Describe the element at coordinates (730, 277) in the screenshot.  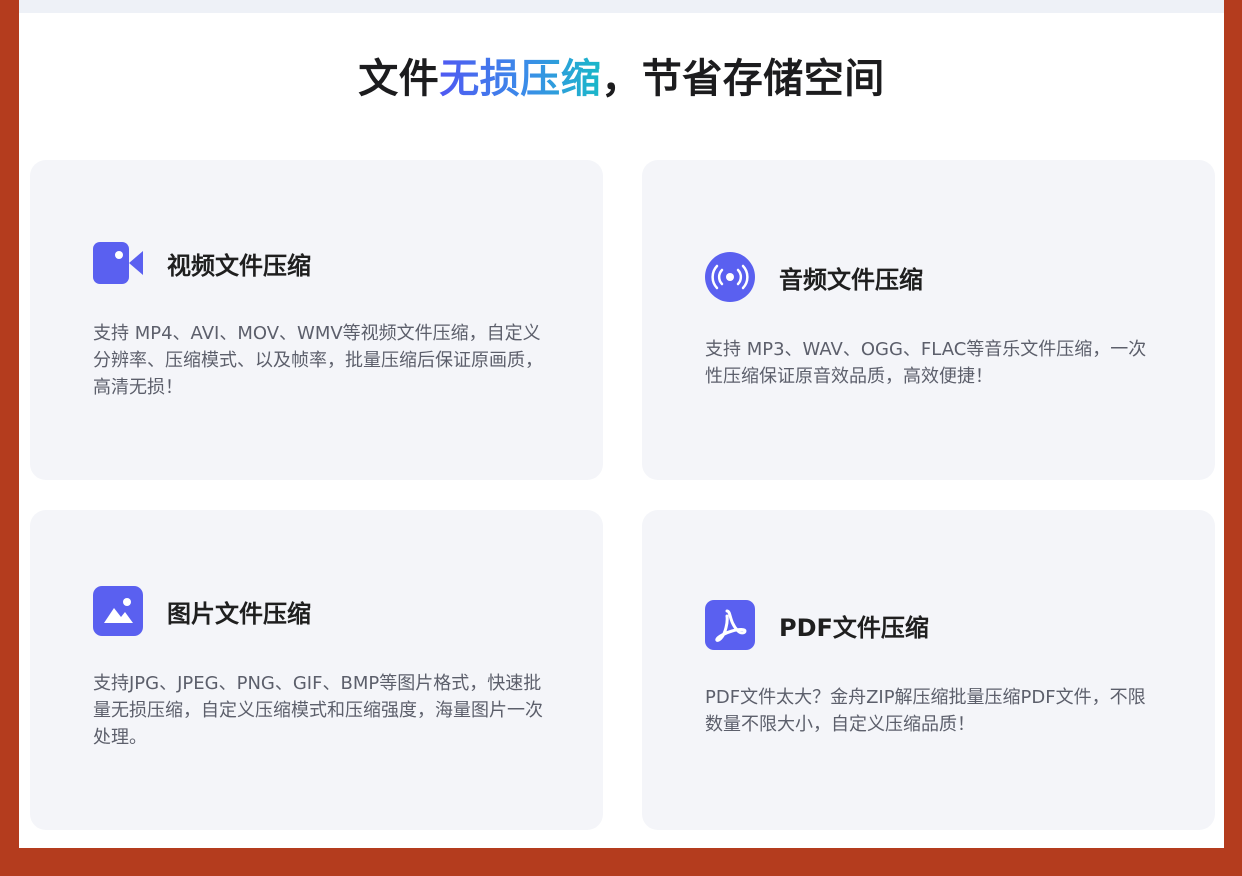
I see `audio-wave-icon` at that location.